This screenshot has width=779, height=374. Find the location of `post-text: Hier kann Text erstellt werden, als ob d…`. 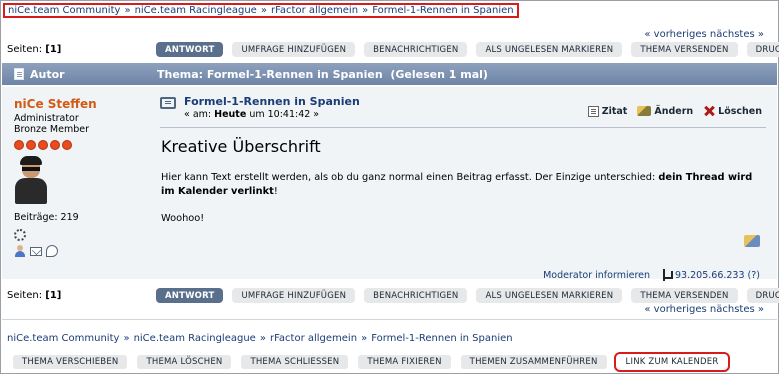

post-text: Hier kann Text erstellt werden, als ob d… is located at coordinates (461, 185).